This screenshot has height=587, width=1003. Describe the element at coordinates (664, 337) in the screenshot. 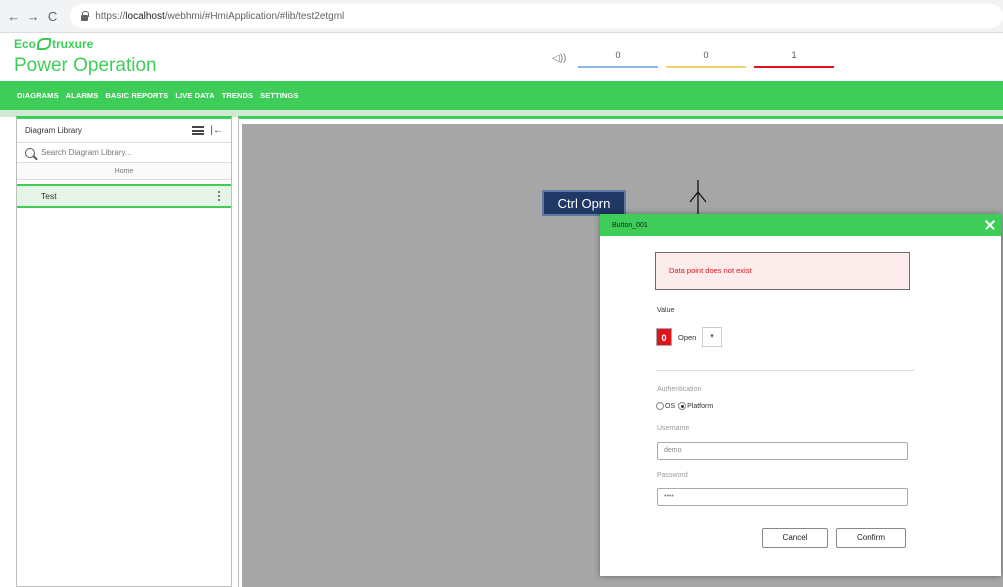

I see `state-indicator-icon: 0` at that location.